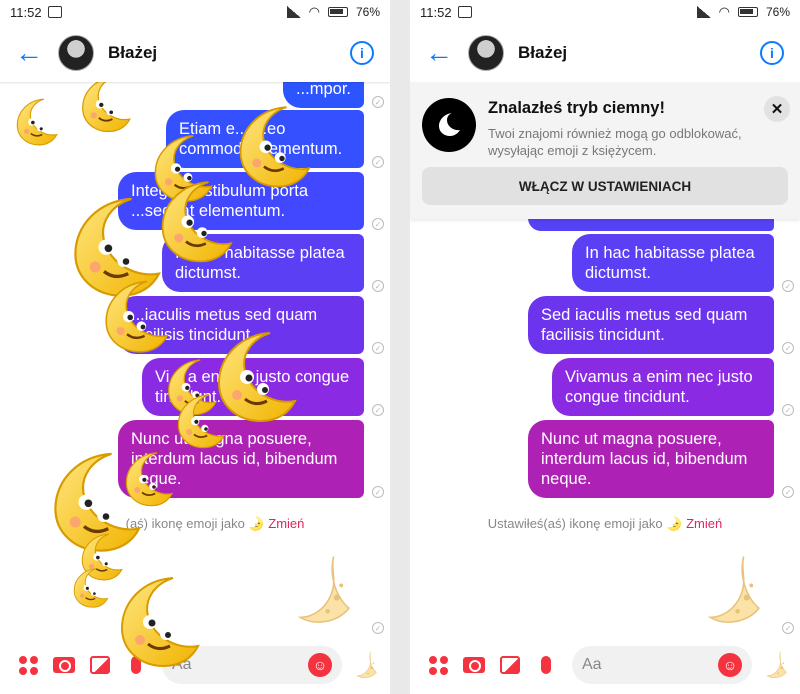  I want to click on mic-icon, so click(546, 665).